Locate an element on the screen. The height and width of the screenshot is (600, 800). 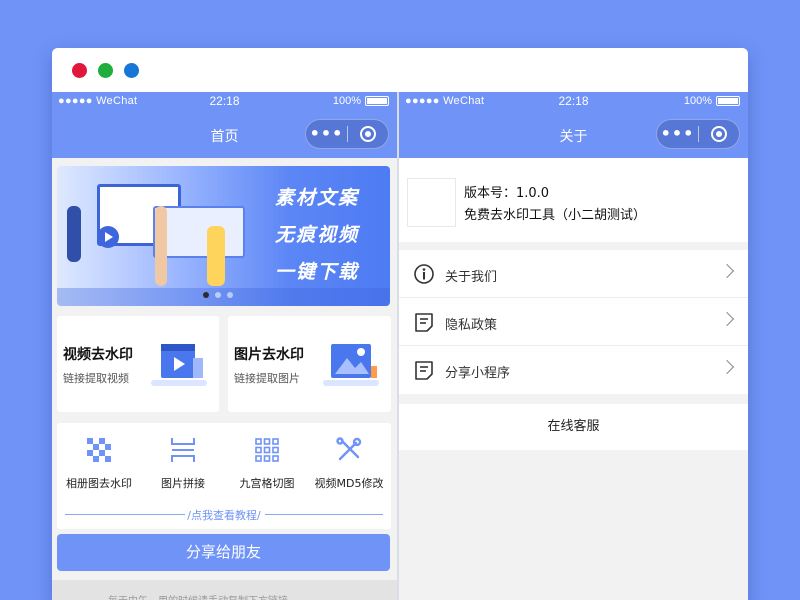
card-subtitle: 链接提取图片 is located at coordinates (267, 378).